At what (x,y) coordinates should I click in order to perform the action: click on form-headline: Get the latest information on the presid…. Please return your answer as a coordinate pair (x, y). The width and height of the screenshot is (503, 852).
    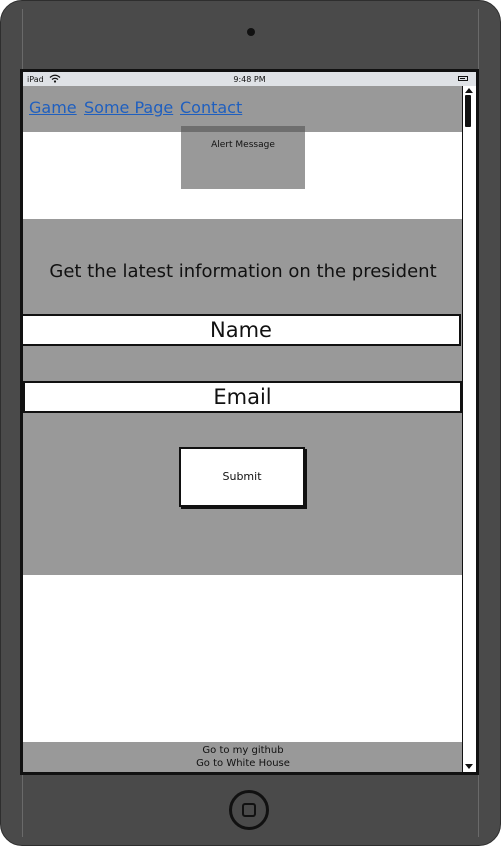
    Looking at the image, I should click on (243, 271).